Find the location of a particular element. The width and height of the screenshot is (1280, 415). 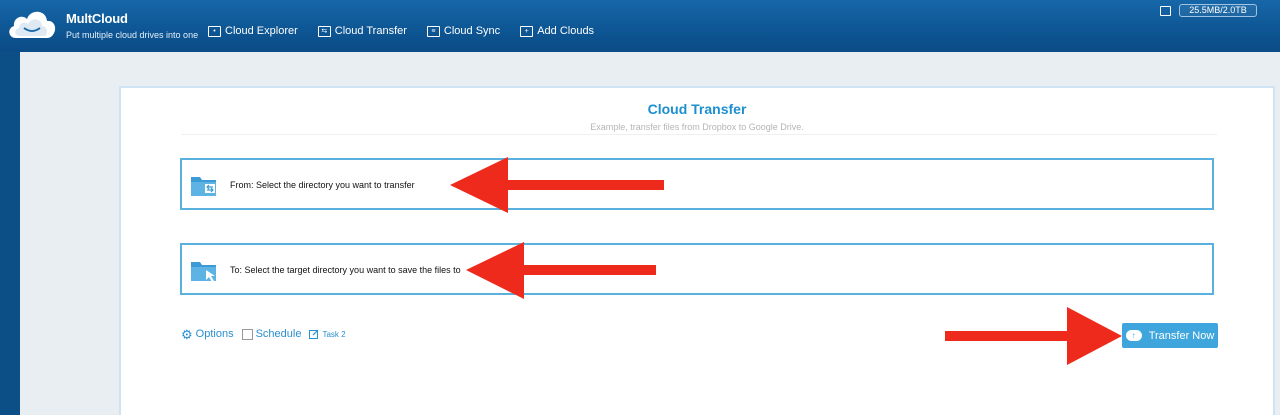

folder-out-icon is located at coordinates (203, 186).